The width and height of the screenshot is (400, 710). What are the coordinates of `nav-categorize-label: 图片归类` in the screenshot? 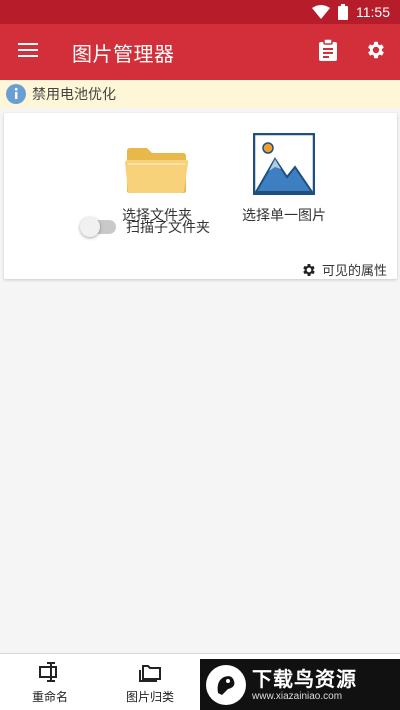 It's located at (149, 696).